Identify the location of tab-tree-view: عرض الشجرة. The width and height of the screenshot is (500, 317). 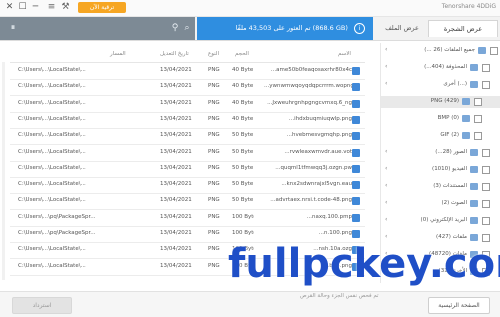
(463, 28).